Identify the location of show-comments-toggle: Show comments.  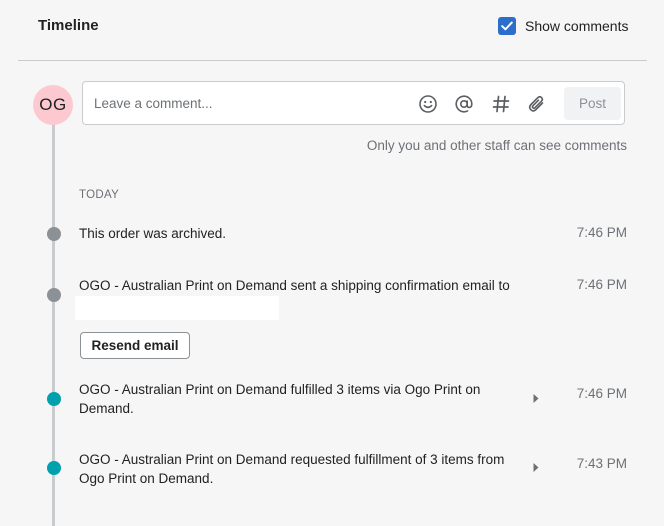
(563, 26).